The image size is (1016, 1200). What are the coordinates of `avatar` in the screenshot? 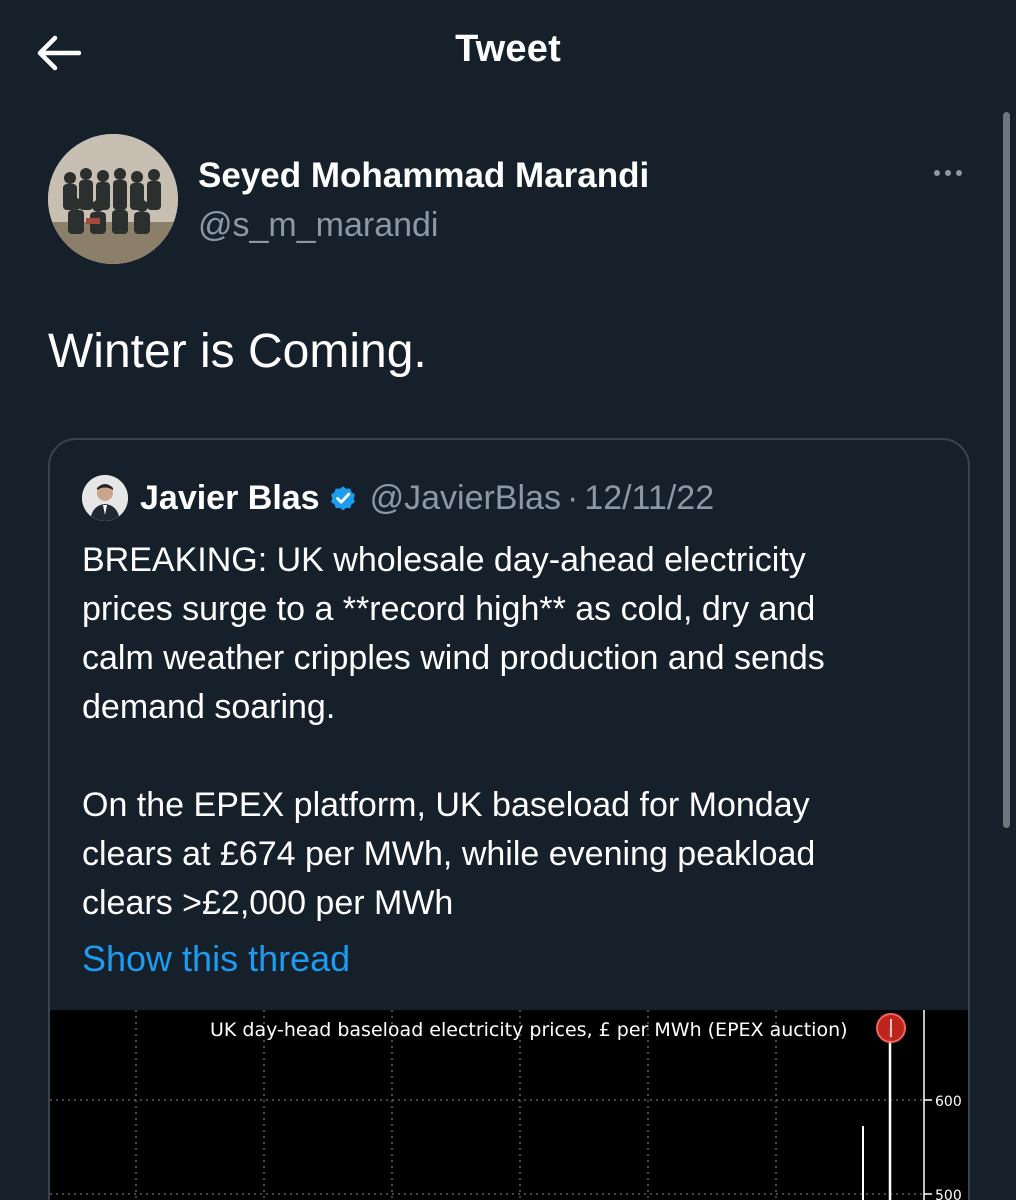 It's located at (113, 199).